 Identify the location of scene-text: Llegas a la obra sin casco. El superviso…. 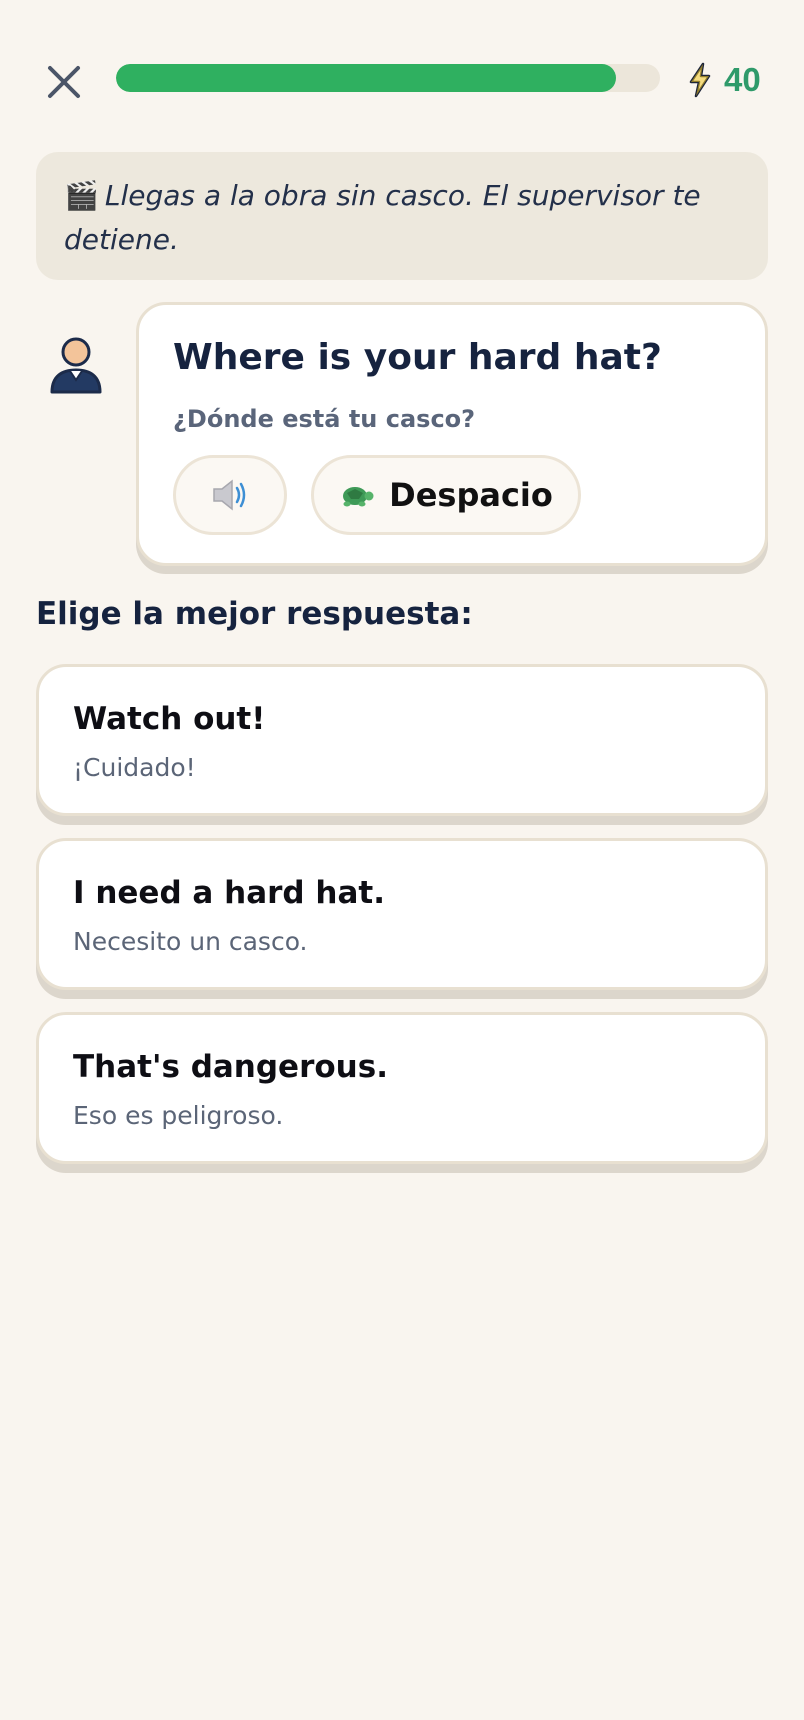
(382, 217).